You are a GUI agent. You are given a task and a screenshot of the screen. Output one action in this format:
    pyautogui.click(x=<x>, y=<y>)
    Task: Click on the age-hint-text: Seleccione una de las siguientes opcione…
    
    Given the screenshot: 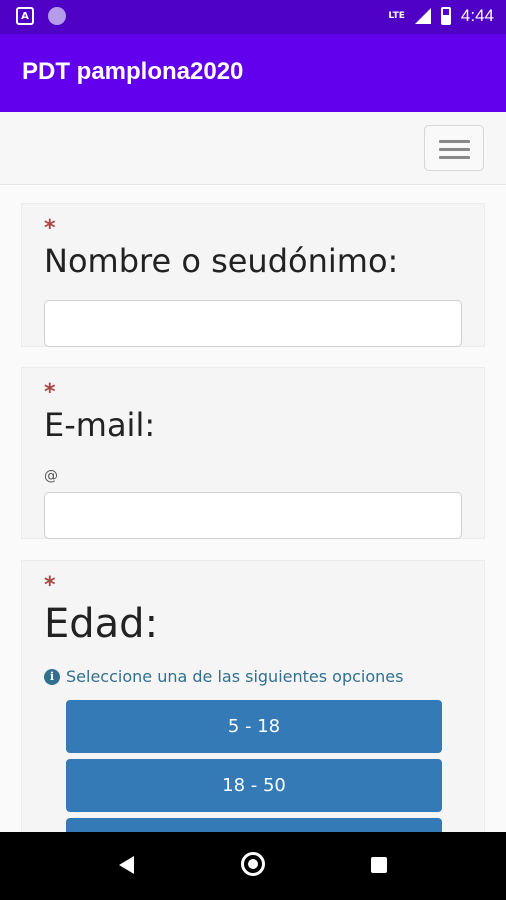 What is the action you would take?
    pyautogui.click(x=235, y=676)
    